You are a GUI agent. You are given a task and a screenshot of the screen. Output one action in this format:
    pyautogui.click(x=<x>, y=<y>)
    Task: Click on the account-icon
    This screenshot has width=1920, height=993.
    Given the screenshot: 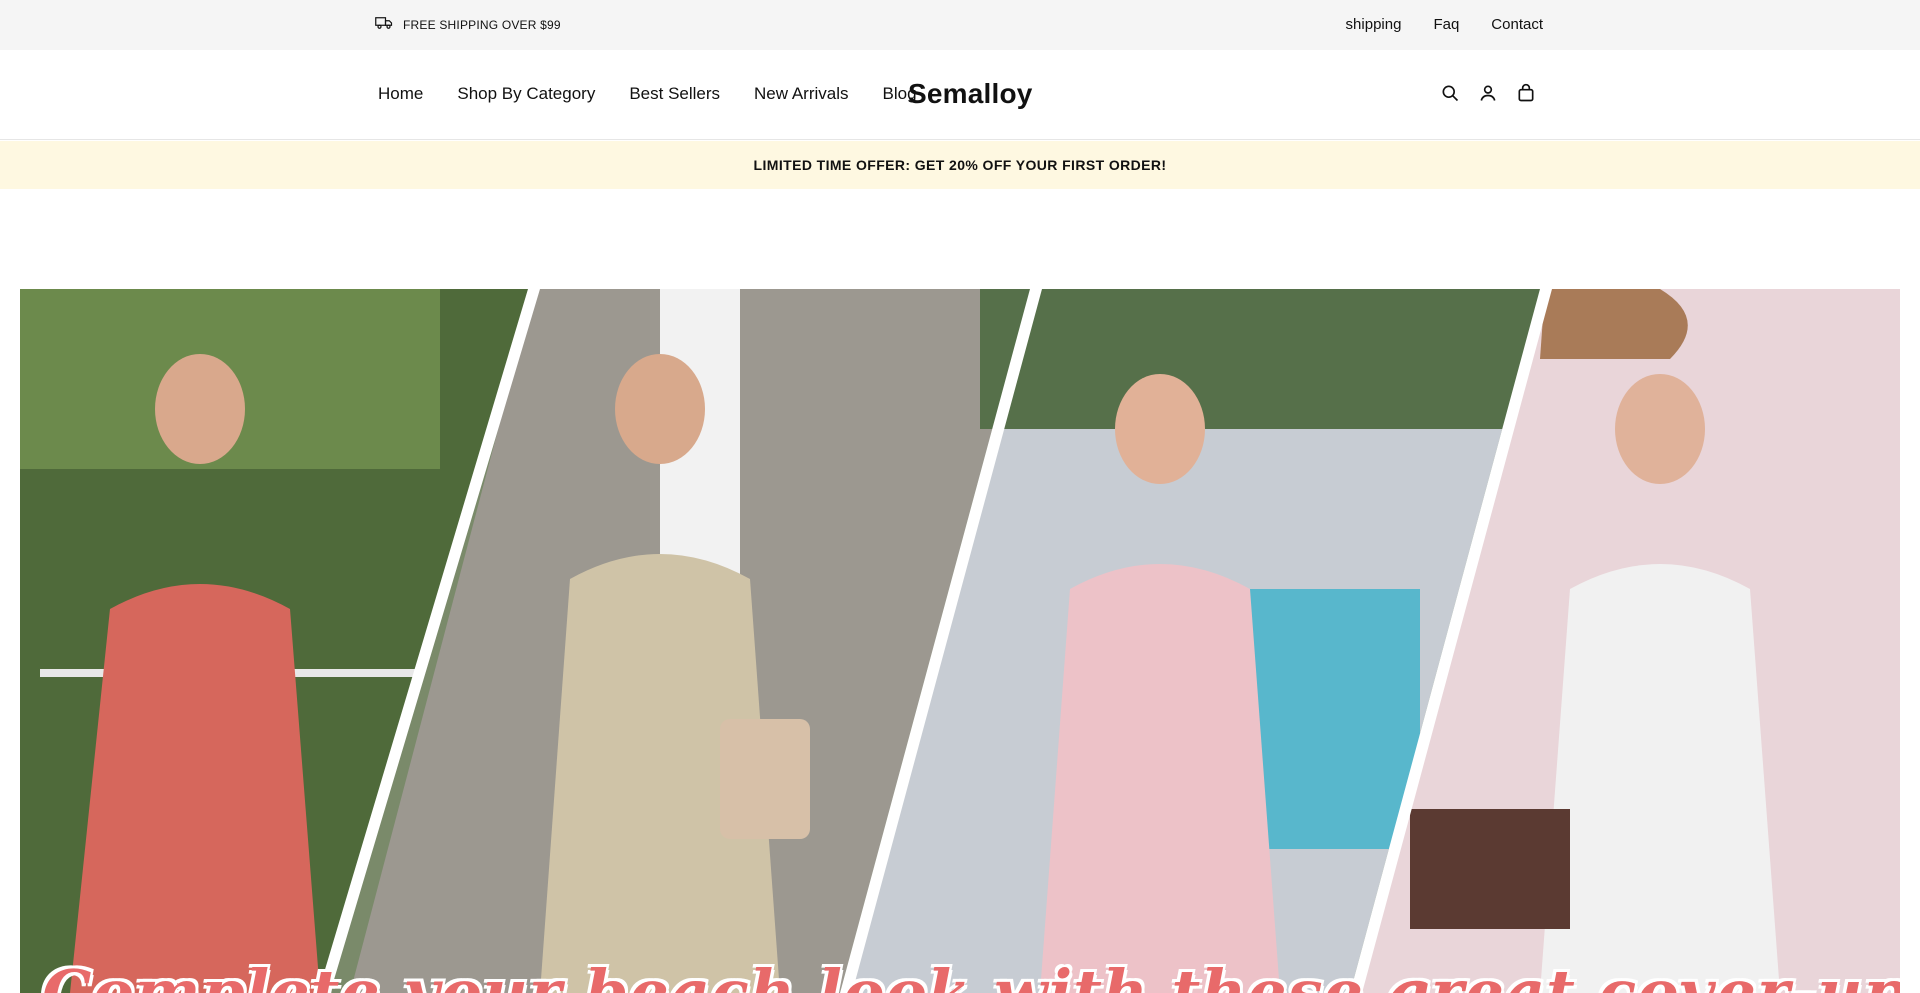 What is the action you would take?
    pyautogui.click(x=1488, y=93)
    